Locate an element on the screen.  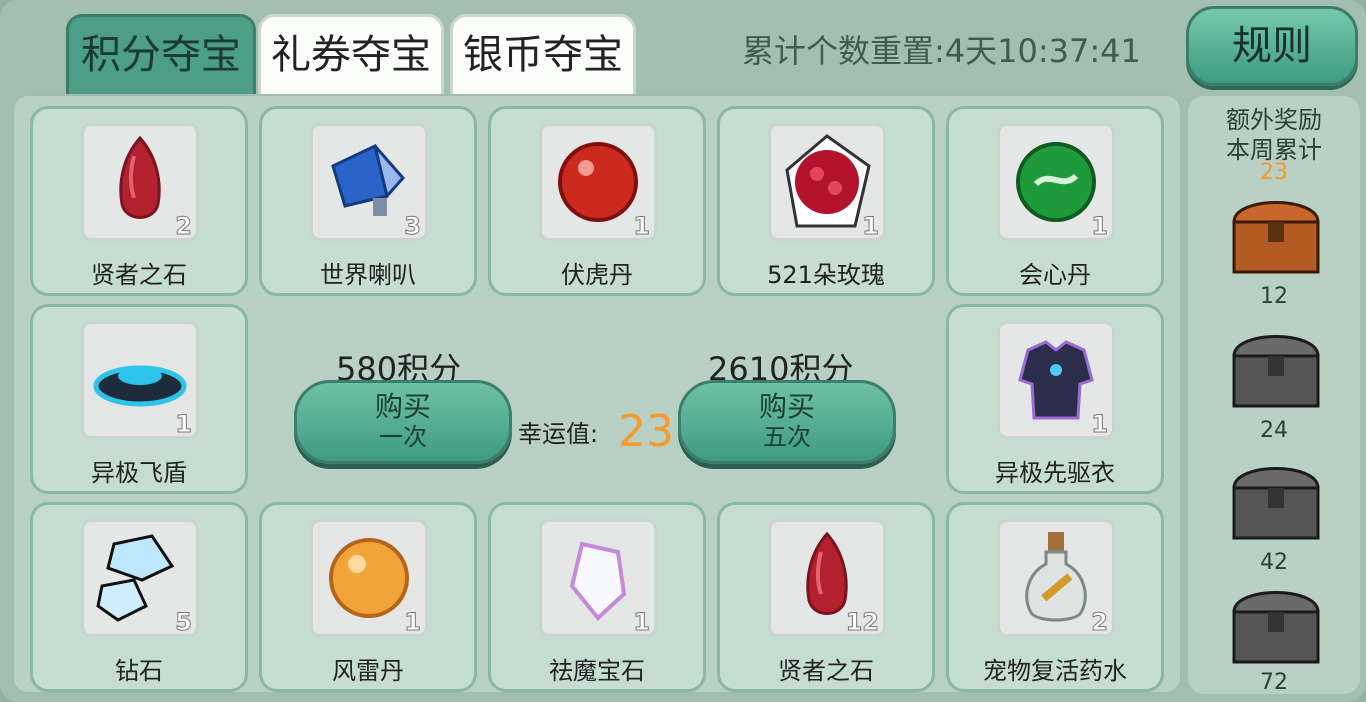
item-name: 521朵玫瑰 is located at coordinates (826, 275).